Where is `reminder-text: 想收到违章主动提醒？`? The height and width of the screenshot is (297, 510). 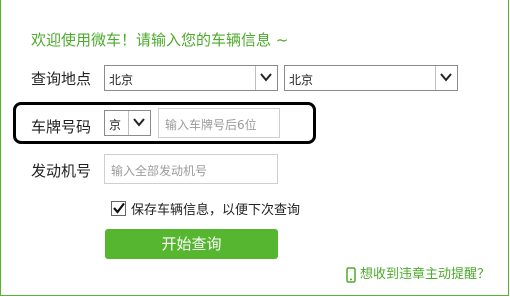 reminder-text: 想收到违章主动提醒？ is located at coordinates (425, 274).